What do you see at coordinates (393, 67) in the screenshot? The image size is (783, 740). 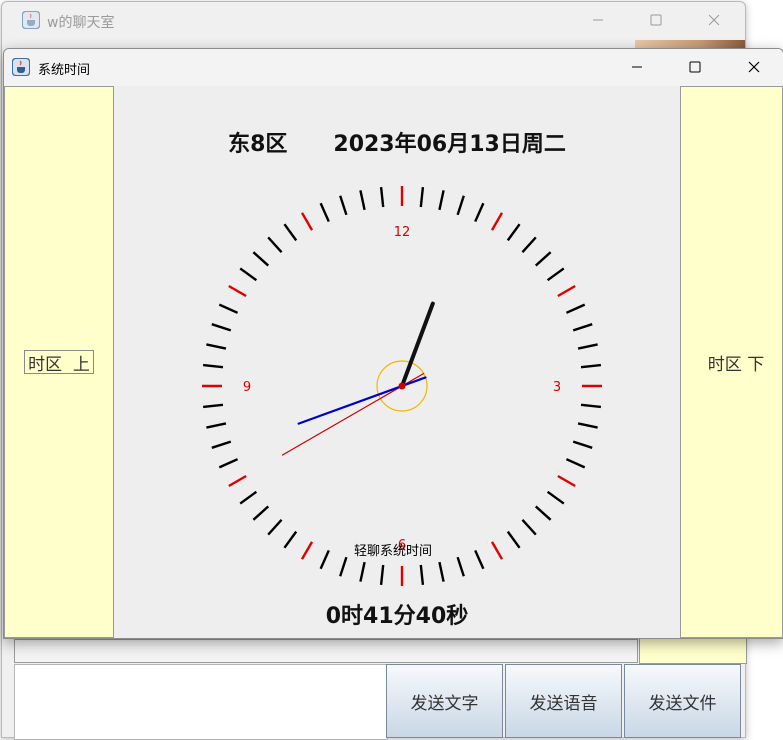 I see `clock-window-title-bar: 系统时间` at bounding box center [393, 67].